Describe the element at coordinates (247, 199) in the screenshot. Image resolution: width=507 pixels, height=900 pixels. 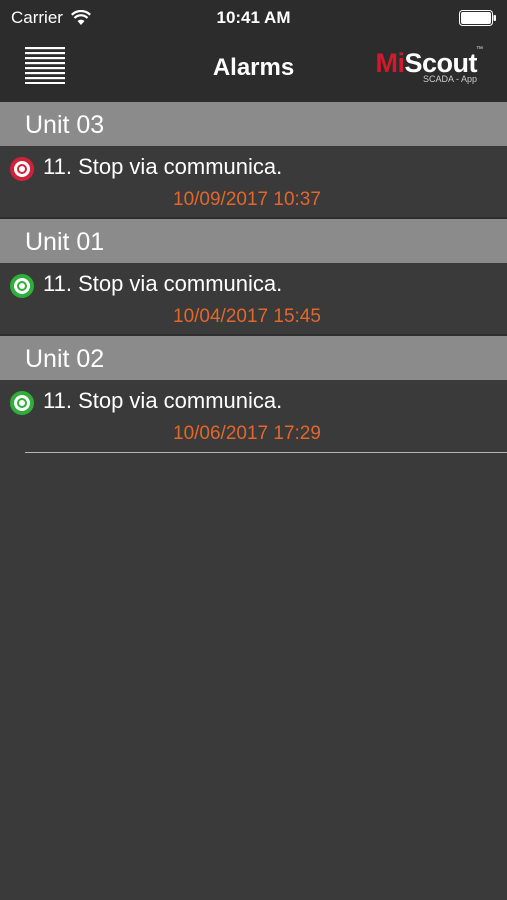
I see `alarm-timestamp: 10/09/2017 10:37` at that location.